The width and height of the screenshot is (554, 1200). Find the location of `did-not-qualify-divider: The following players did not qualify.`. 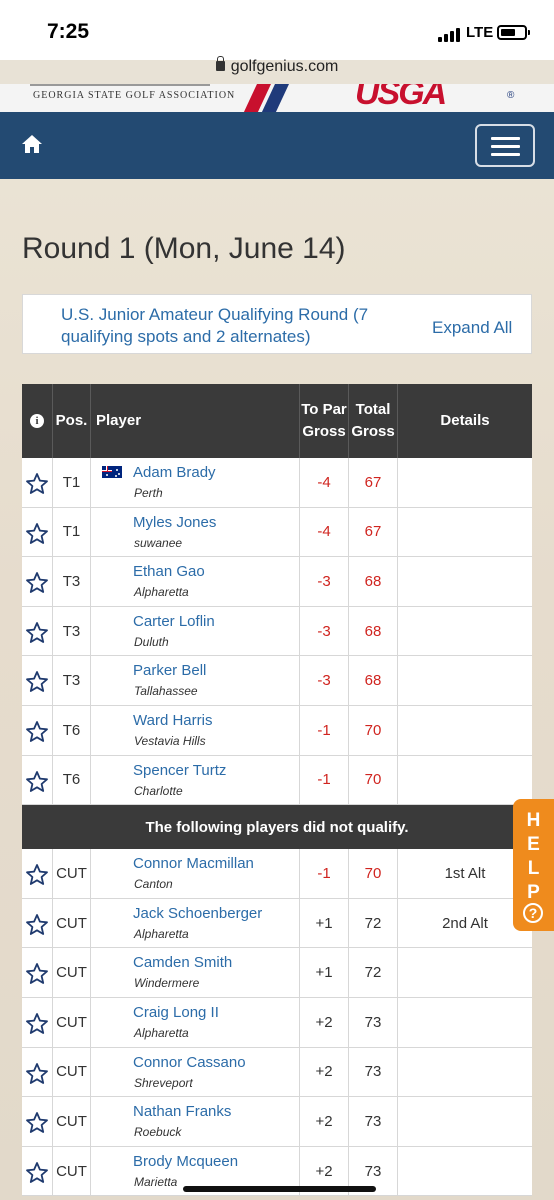

did-not-qualify-divider: The following players did not qualify. is located at coordinates (277, 827).